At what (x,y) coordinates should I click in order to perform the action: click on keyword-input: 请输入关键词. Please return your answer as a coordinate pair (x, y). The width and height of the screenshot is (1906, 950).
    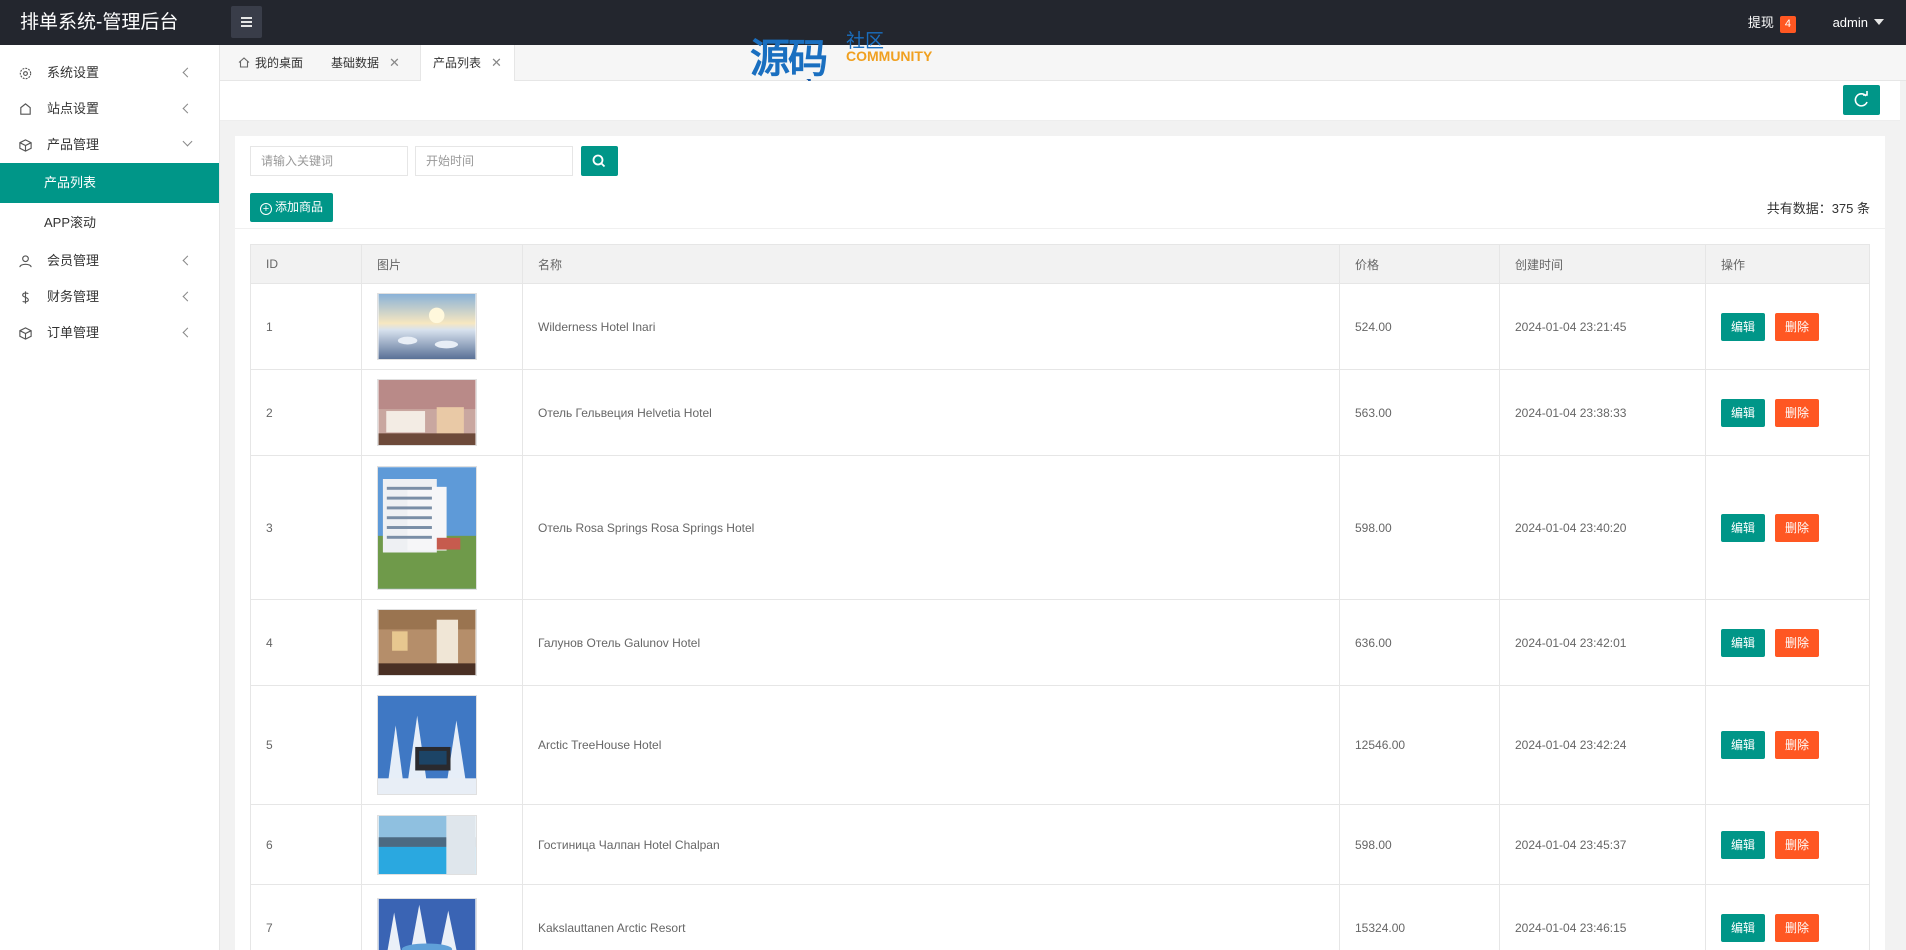
    Looking at the image, I should click on (329, 161).